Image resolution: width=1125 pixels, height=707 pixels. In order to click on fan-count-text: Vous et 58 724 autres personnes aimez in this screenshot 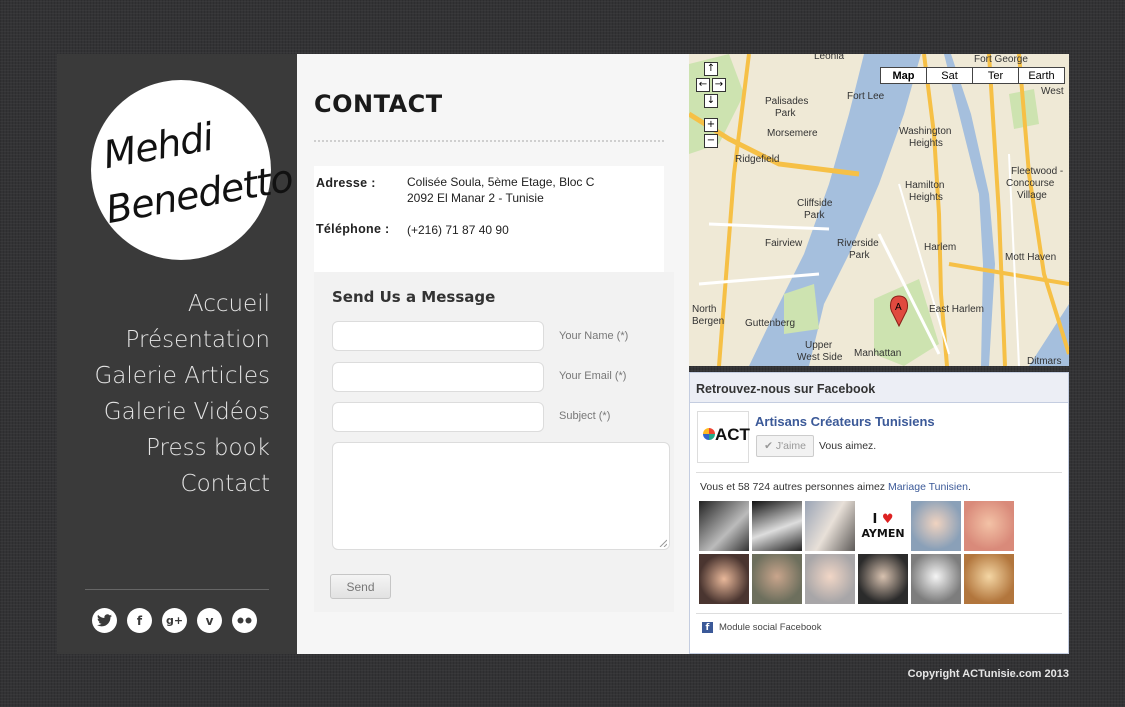, I will do `click(794, 487)`.